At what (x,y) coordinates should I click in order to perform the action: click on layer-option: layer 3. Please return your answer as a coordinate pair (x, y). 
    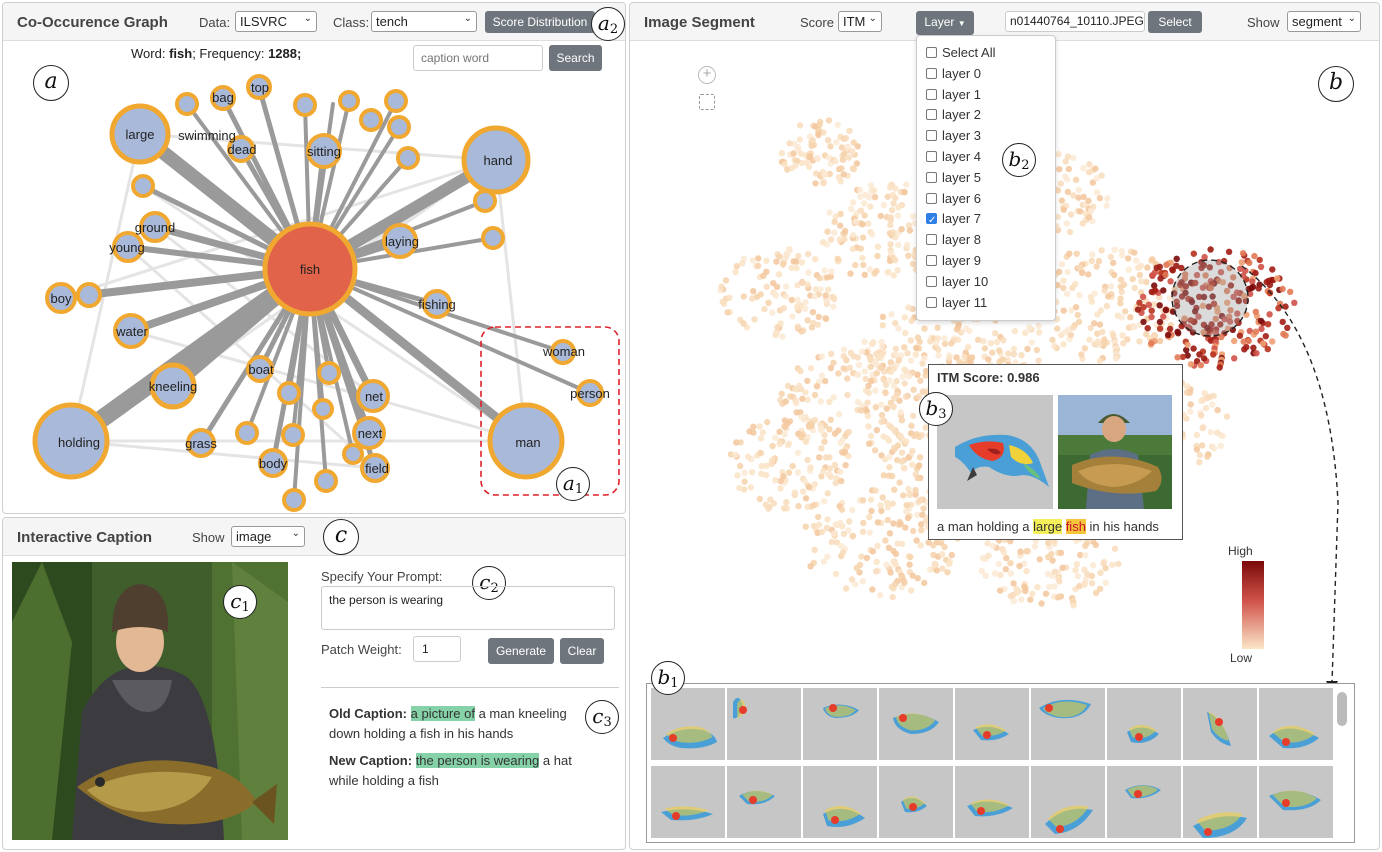
    Looking at the image, I should click on (986, 136).